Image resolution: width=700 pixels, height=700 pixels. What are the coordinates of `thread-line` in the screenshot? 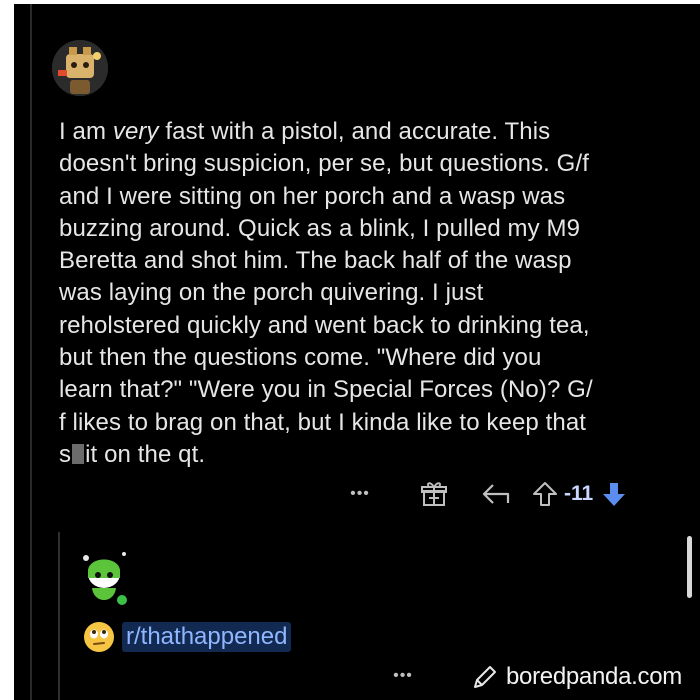 It's located at (31, 352).